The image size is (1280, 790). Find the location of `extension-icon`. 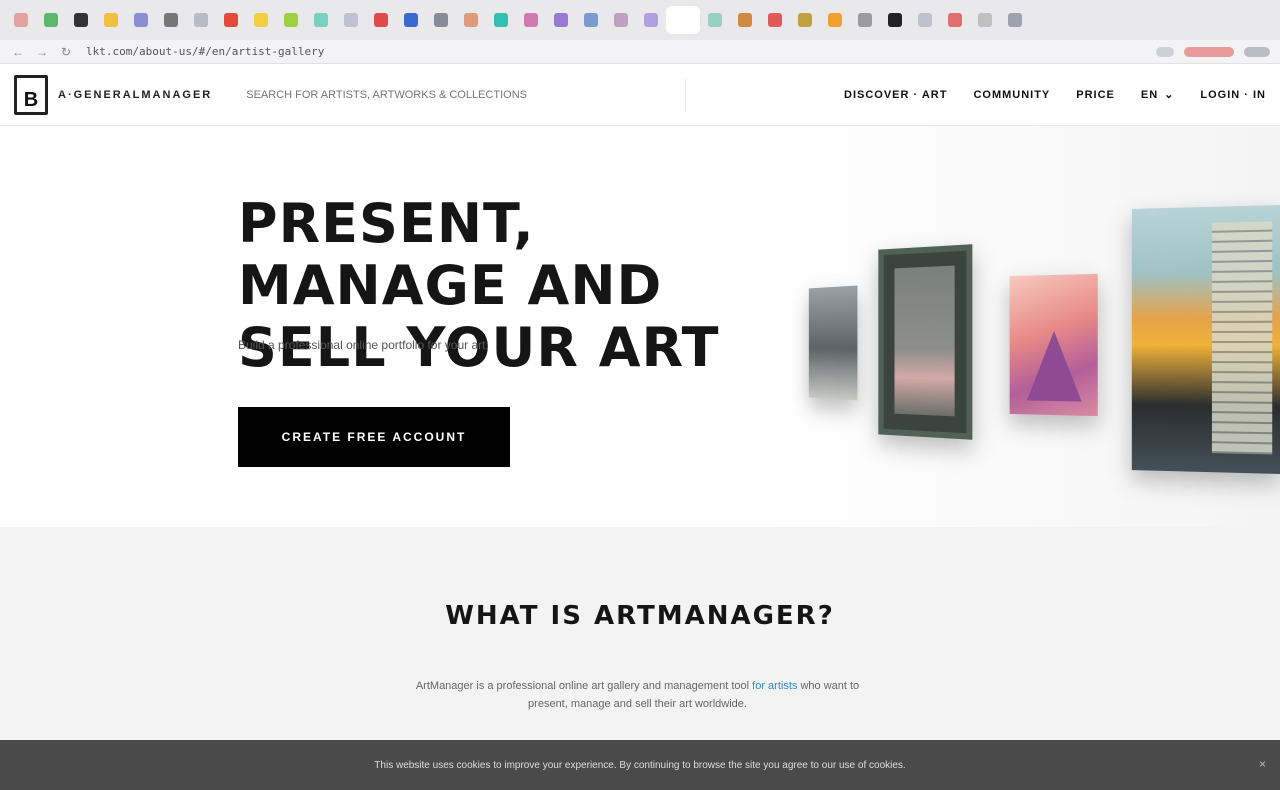

extension-icon is located at coordinates (1209, 51).